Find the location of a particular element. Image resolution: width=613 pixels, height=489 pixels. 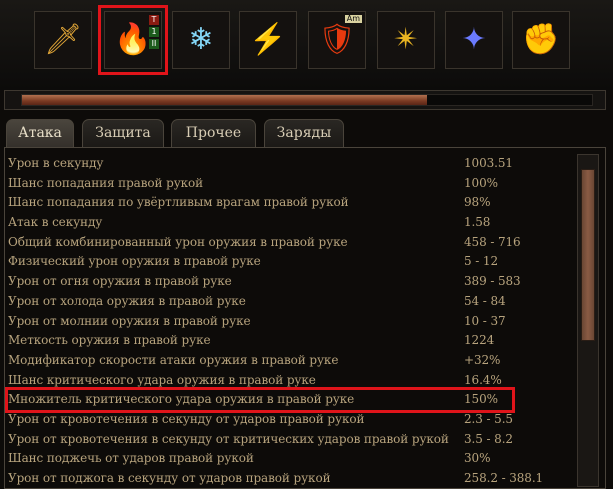

green-slash-icon: ⚡ is located at coordinates (268, 39).